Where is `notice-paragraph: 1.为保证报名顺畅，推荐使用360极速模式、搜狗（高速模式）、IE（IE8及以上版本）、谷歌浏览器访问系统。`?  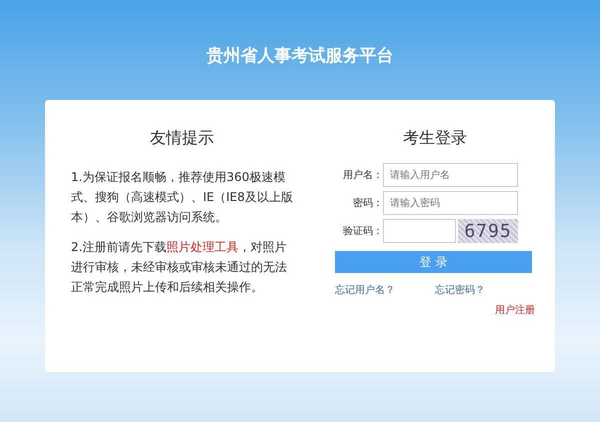 notice-paragraph: 1.为保证报名顺畅，推荐使用360极速模式、搜狗（高速模式）、IE（IE8及以上版本）、谷歌浏览器访问系统。 is located at coordinates (182, 197).